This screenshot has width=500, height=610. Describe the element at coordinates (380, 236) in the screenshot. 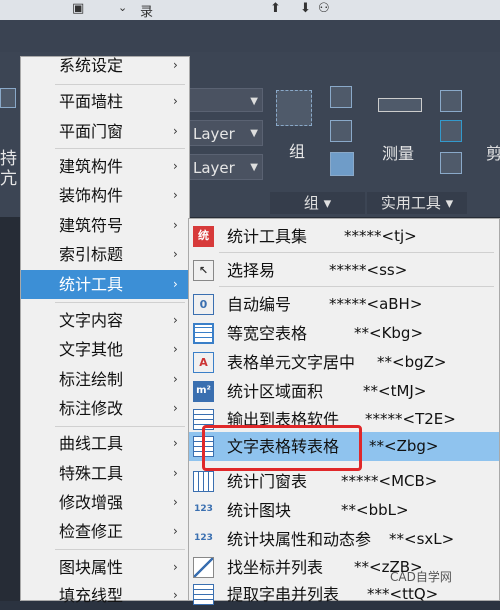

I see `submenu-item-shortcut: *****<tj>` at that location.